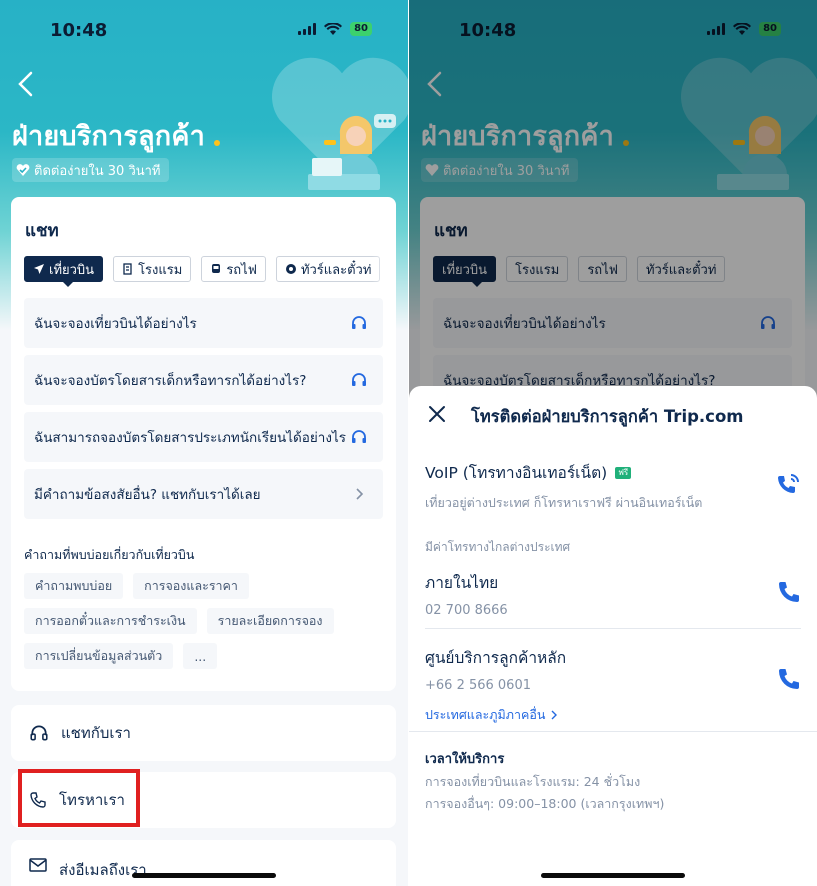  I want to click on email-us-label: ส่งอีเมลถึงเรา, so click(103, 870).